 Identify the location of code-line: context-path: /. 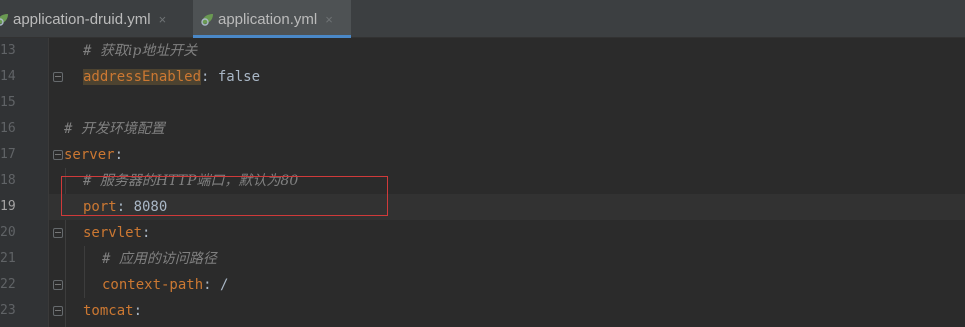
(507, 285).